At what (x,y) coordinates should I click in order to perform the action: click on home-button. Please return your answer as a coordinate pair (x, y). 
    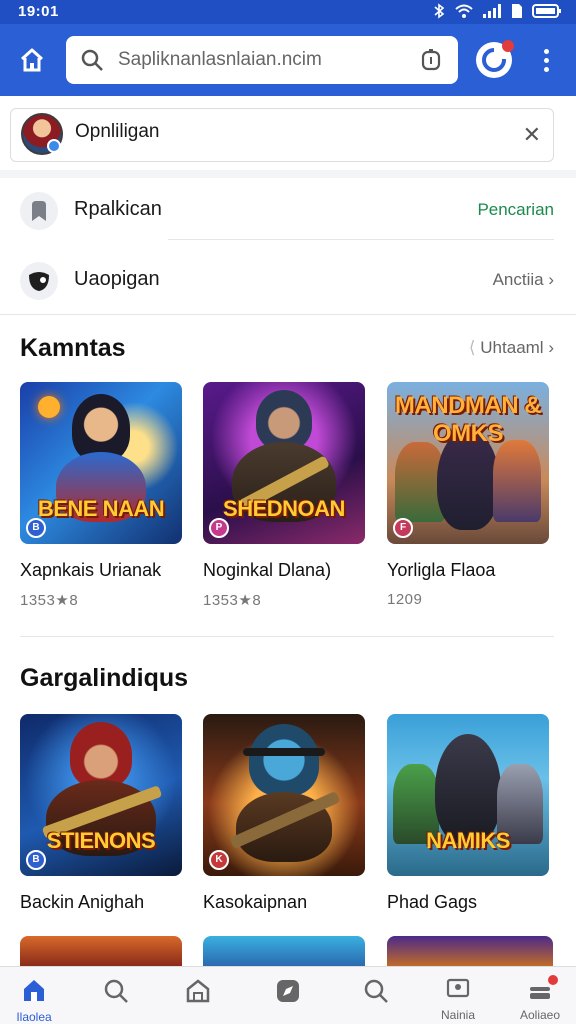
    Looking at the image, I should click on (32, 60).